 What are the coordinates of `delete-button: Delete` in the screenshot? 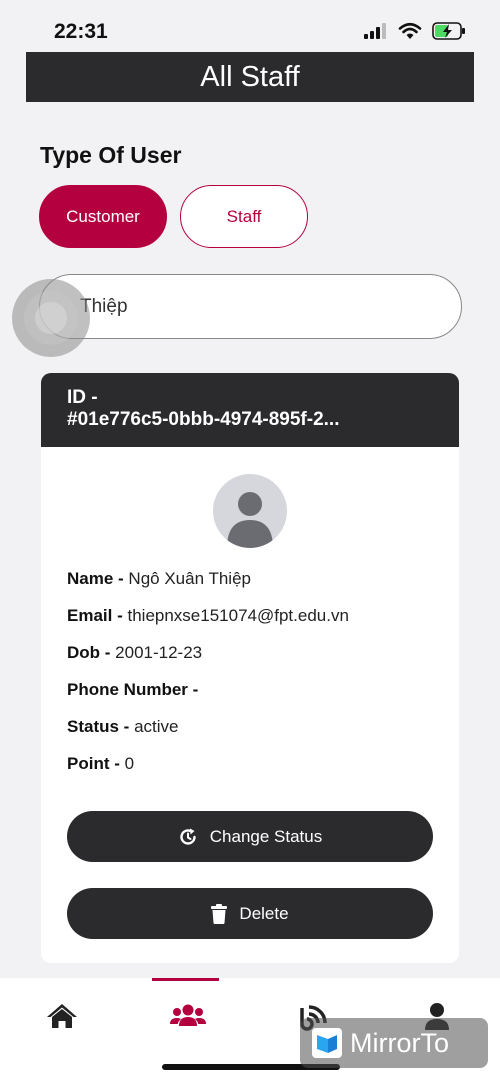 It's located at (250, 913).